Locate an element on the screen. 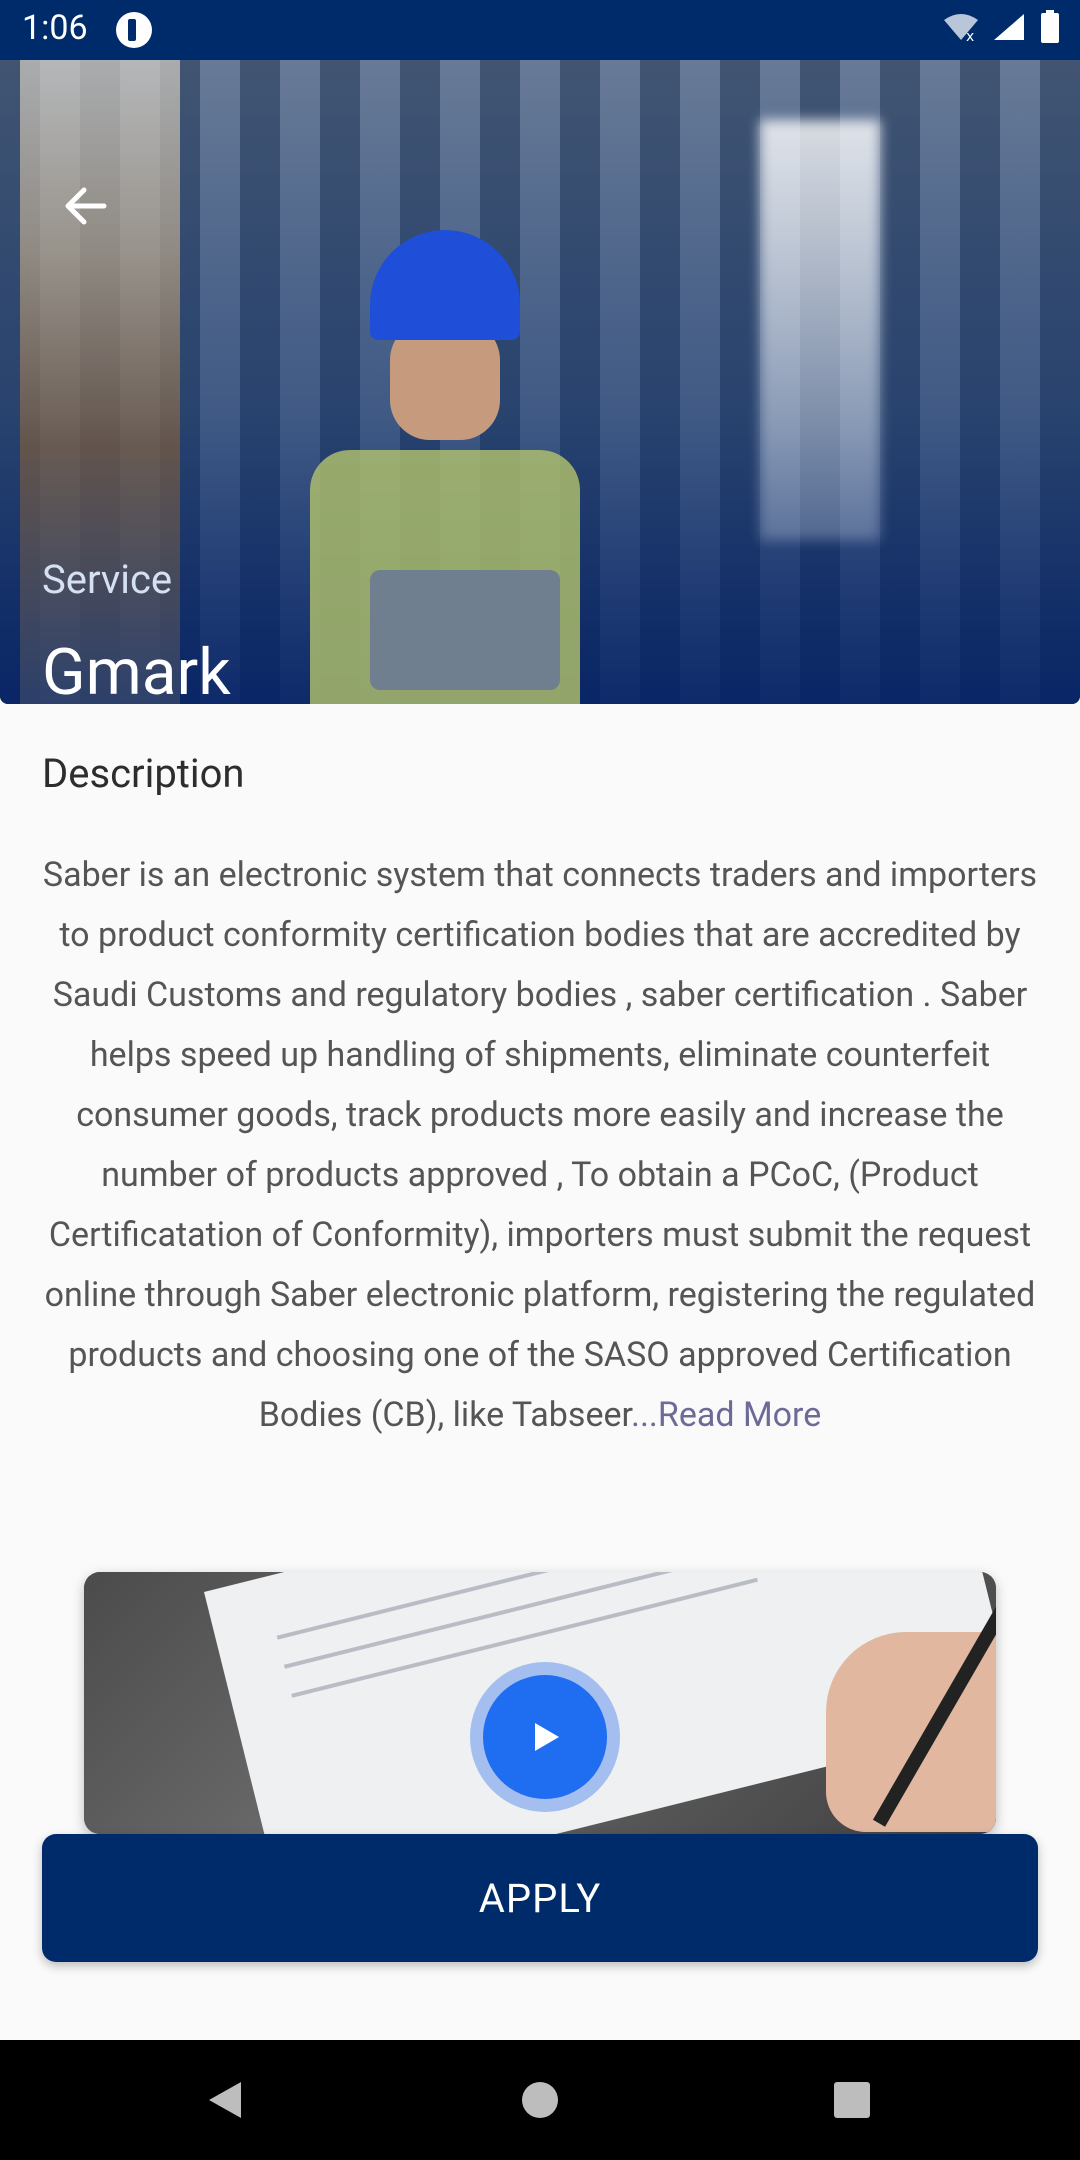  nav-recent-button is located at coordinates (852, 2100).